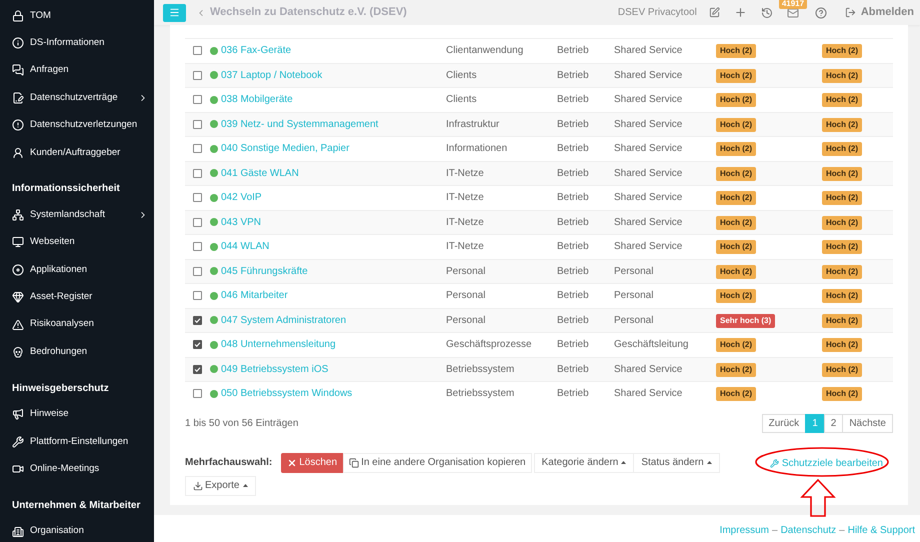  I want to click on network-icon, so click(18, 215).